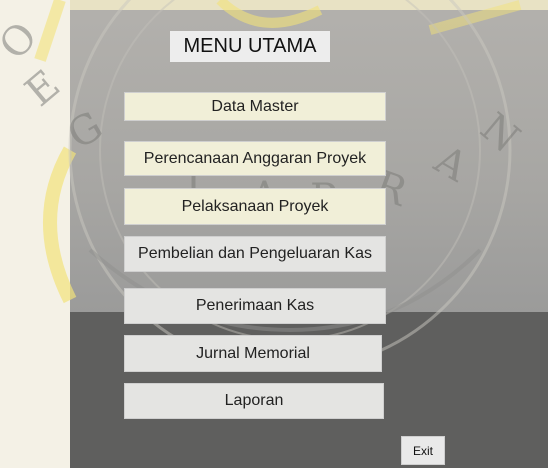 The image size is (548, 468). Describe the element at coordinates (253, 353) in the screenshot. I see `jurnal-memorial-button: Jurnal Memorial` at that location.